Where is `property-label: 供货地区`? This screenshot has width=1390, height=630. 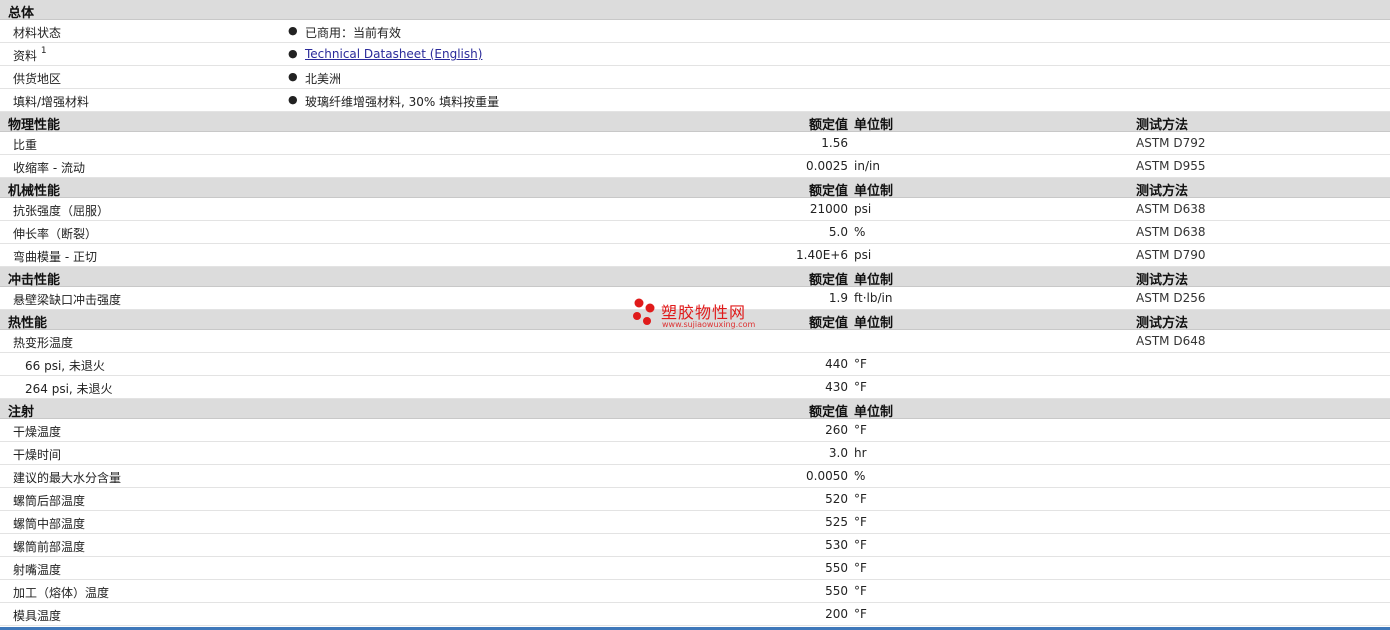 property-label: 供货地区 is located at coordinates (37, 78).